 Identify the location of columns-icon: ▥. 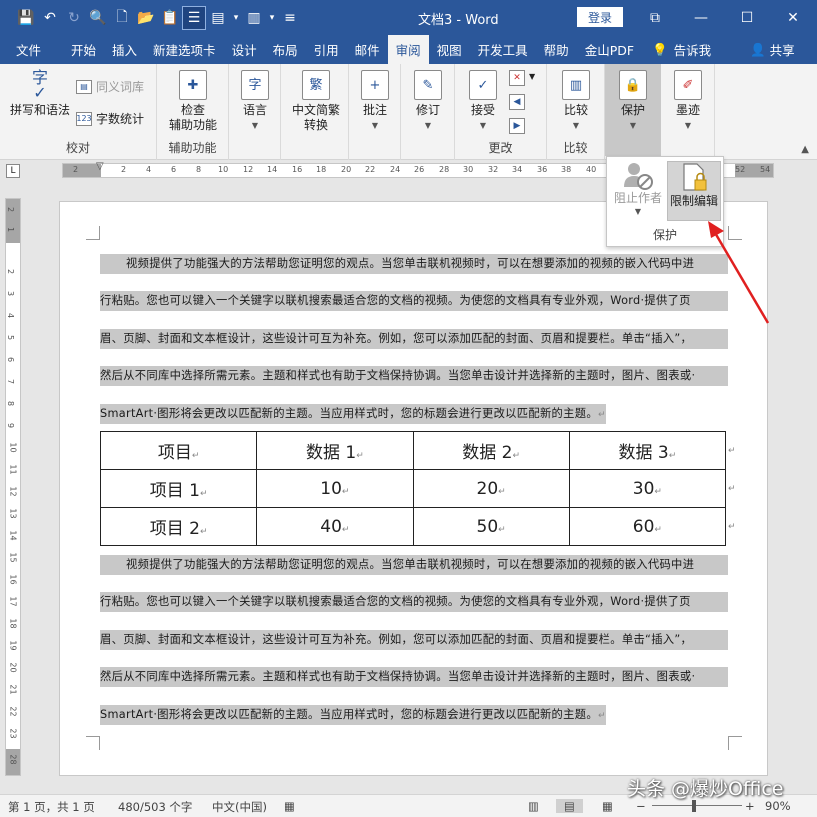
(254, 18).